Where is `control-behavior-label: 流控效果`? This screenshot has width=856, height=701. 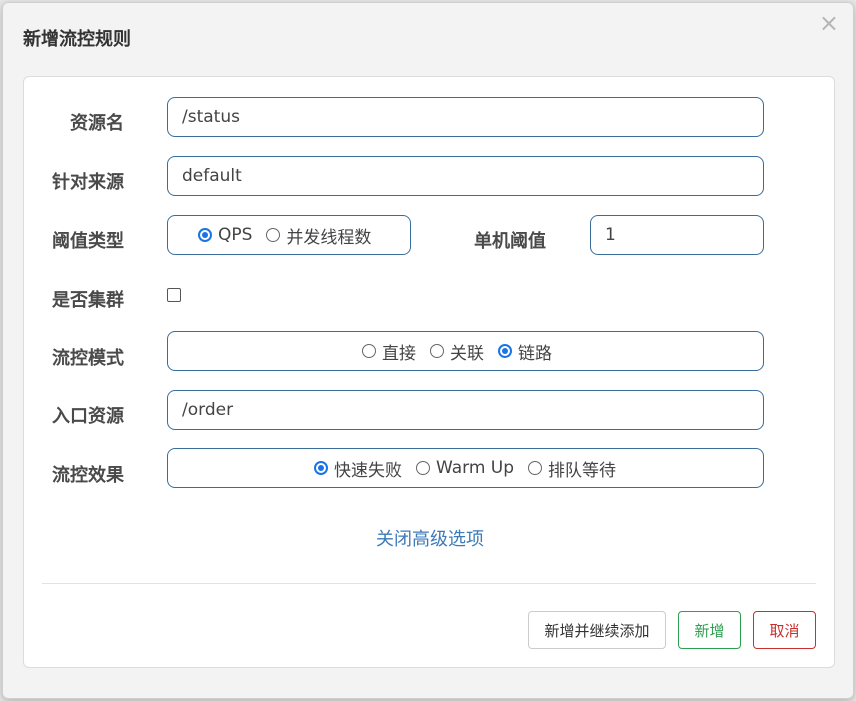
control-behavior-label: 流控效果 is located at coordinates (88, 475).